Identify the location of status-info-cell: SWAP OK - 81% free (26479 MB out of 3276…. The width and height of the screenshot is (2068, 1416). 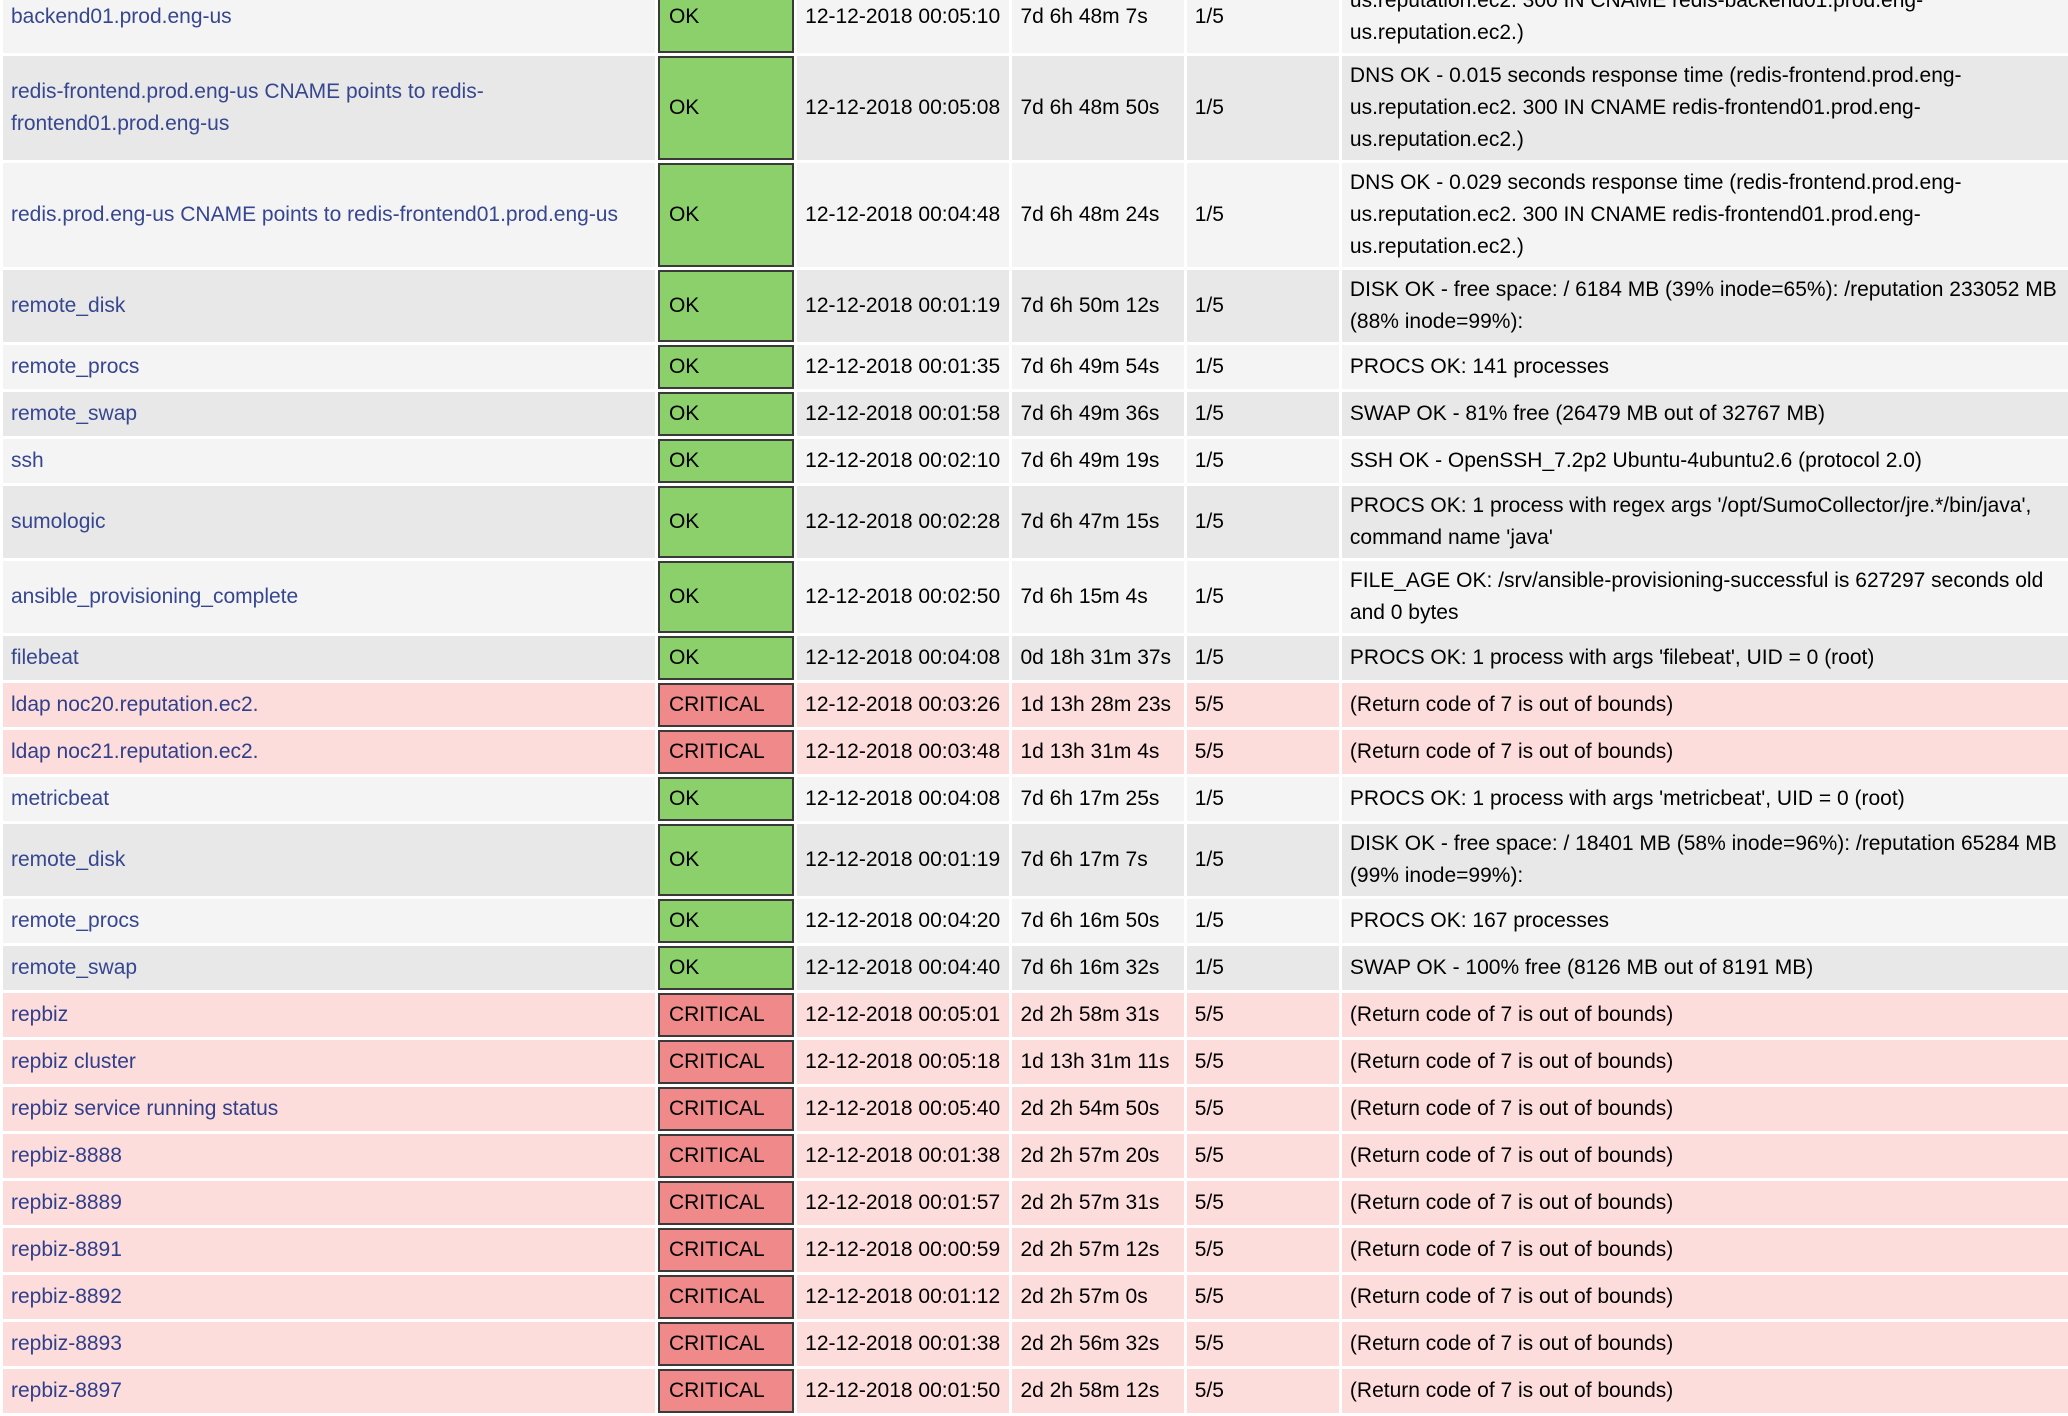
(1704, 414).